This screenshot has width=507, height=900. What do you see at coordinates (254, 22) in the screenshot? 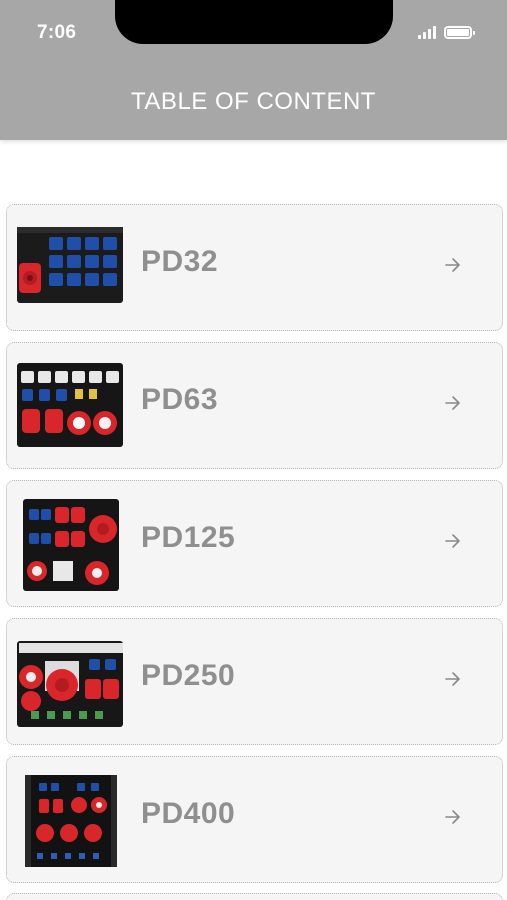
I see `device-notch` at bounding box center [254, 22].